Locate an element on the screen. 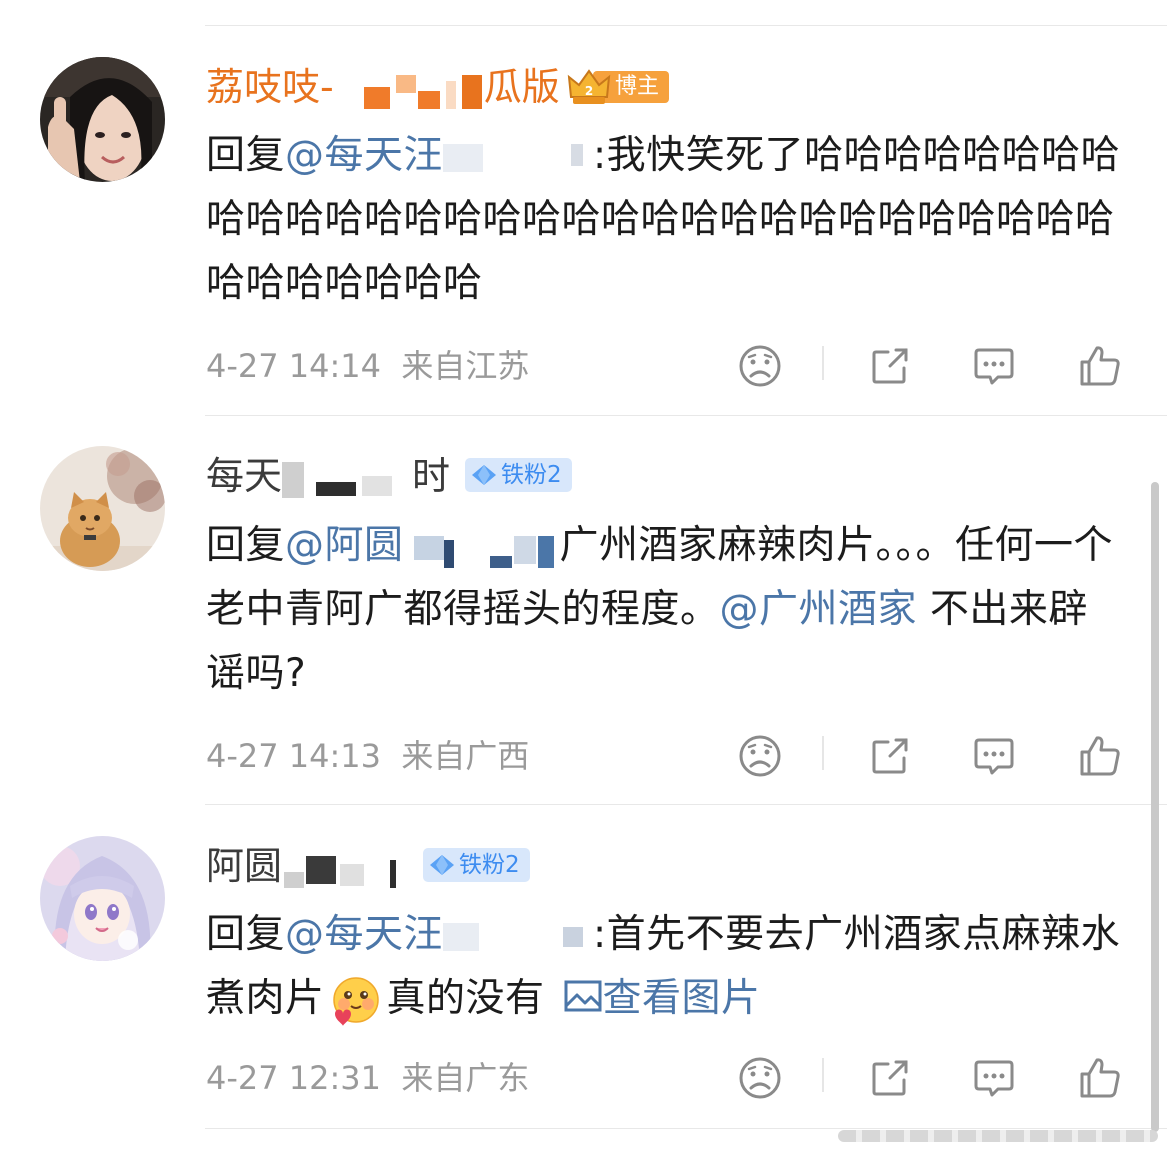  timestamp: 4-27 14:13 is located at coordinates (294, 756).